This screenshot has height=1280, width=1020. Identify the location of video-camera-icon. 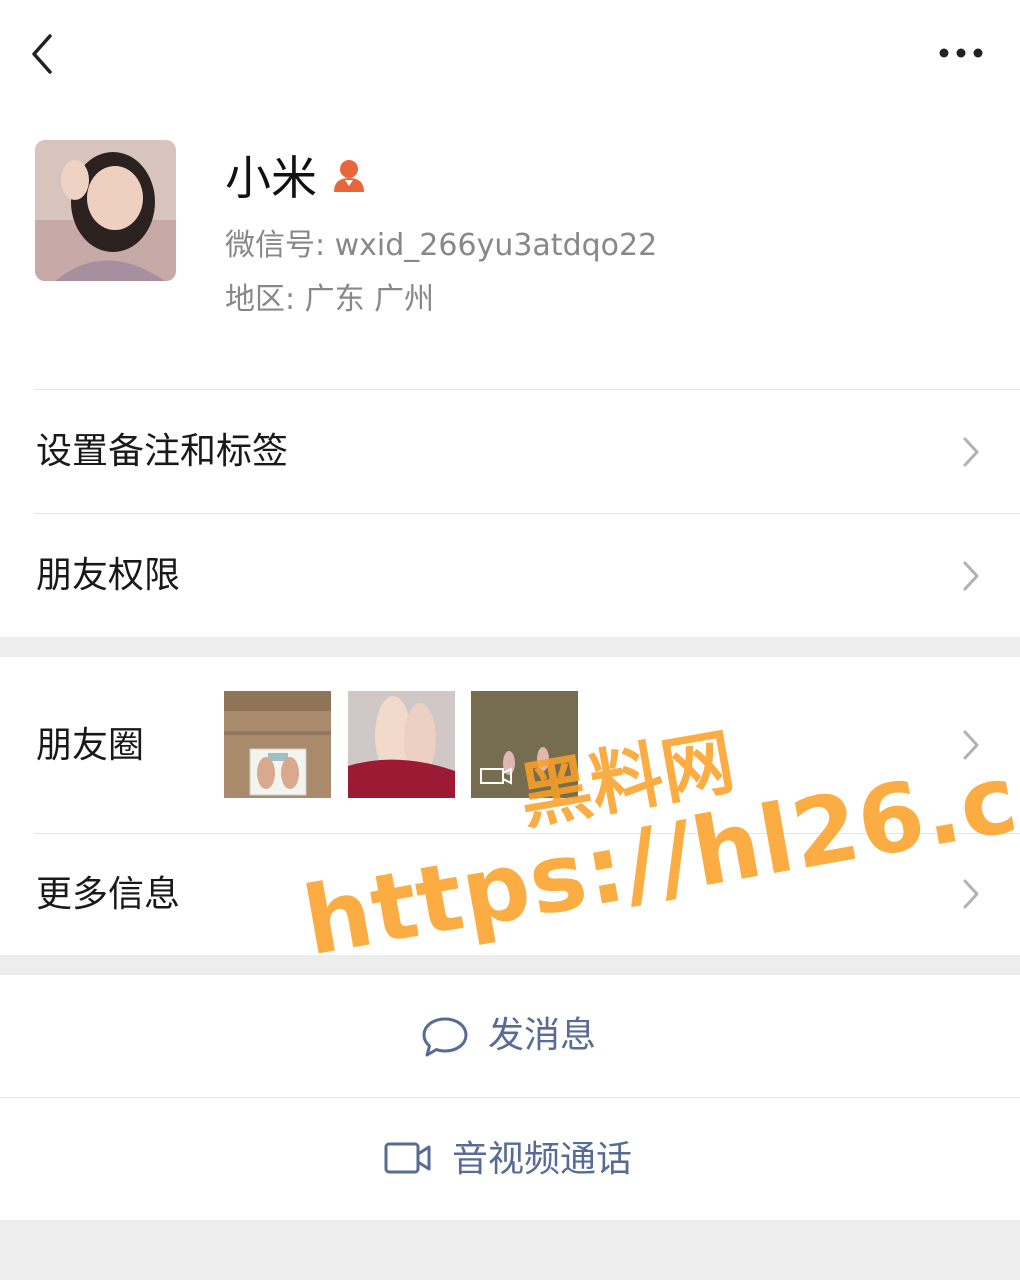
(407, 1158).